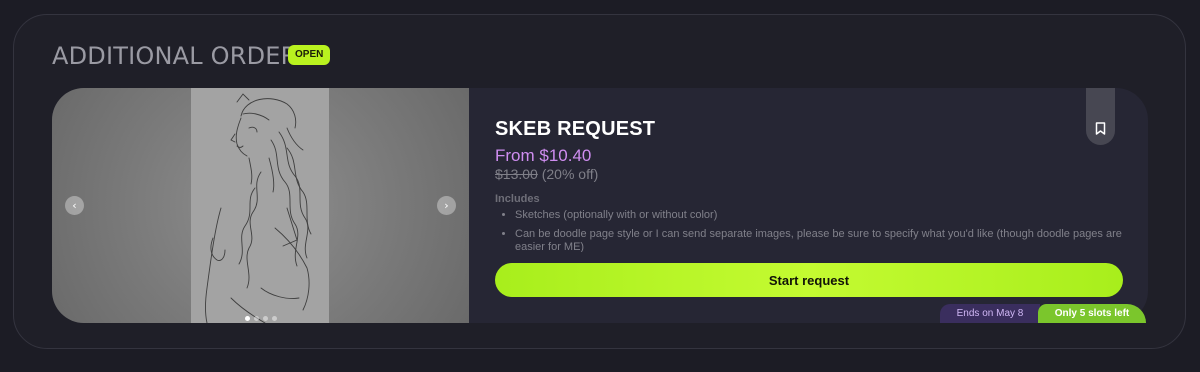  What do you see at coordinates (543, 155) in the screenshot?
I see `product-price: From $10.40` at bounding box center [543, 155].